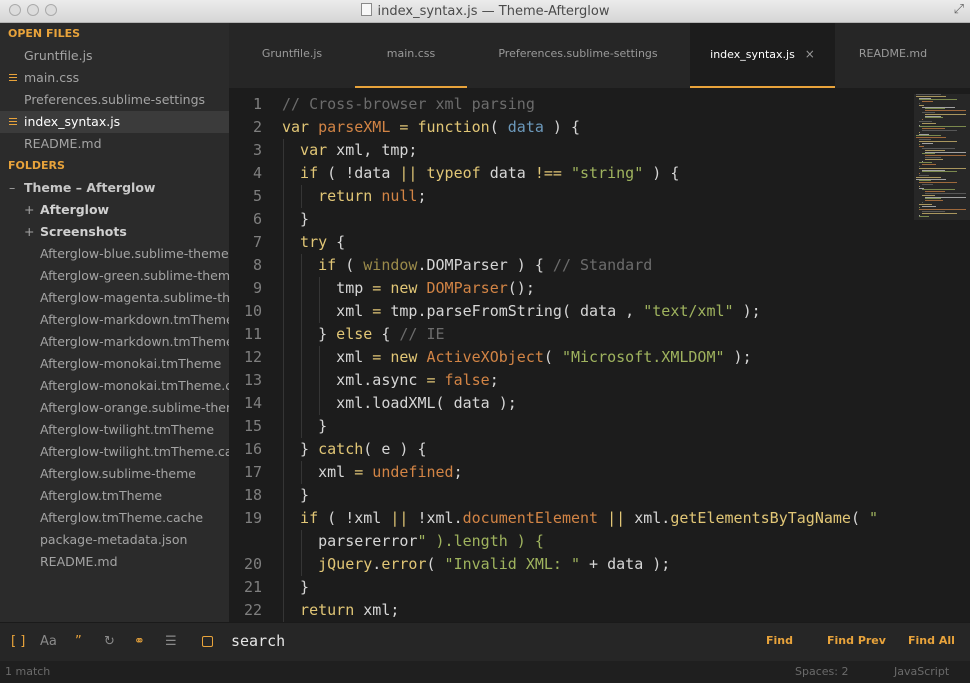 This screenshot has height=683, width=970. Describe the element at coordinates (569, 541) in the screenshot. I see `code-line: parsererror" ).length ) {` at that location.